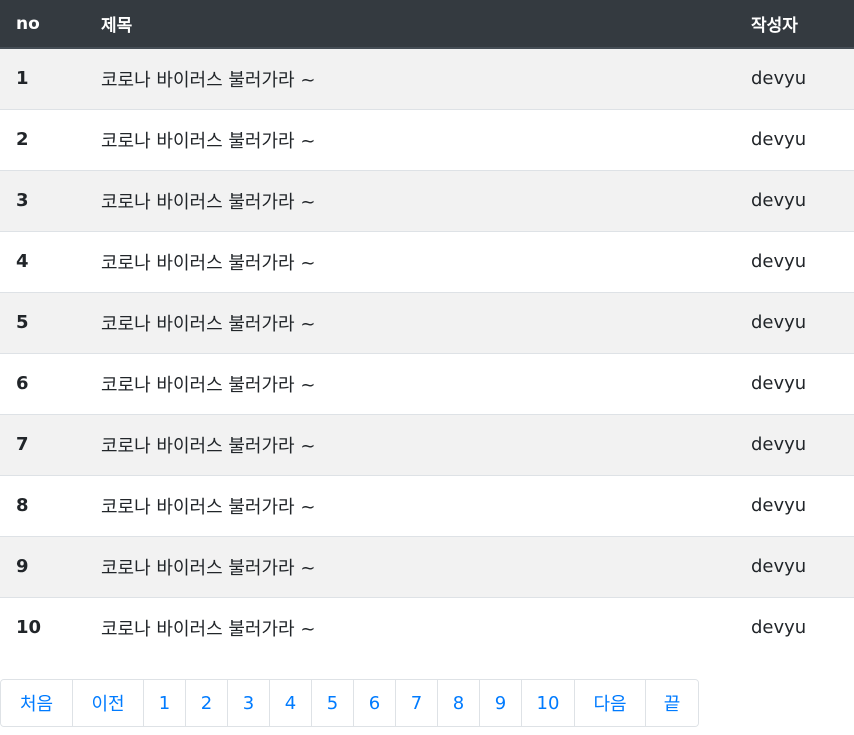 This screenshot has width=854, height=735. I want to click on header-author: 작성자, so click(802, 24).